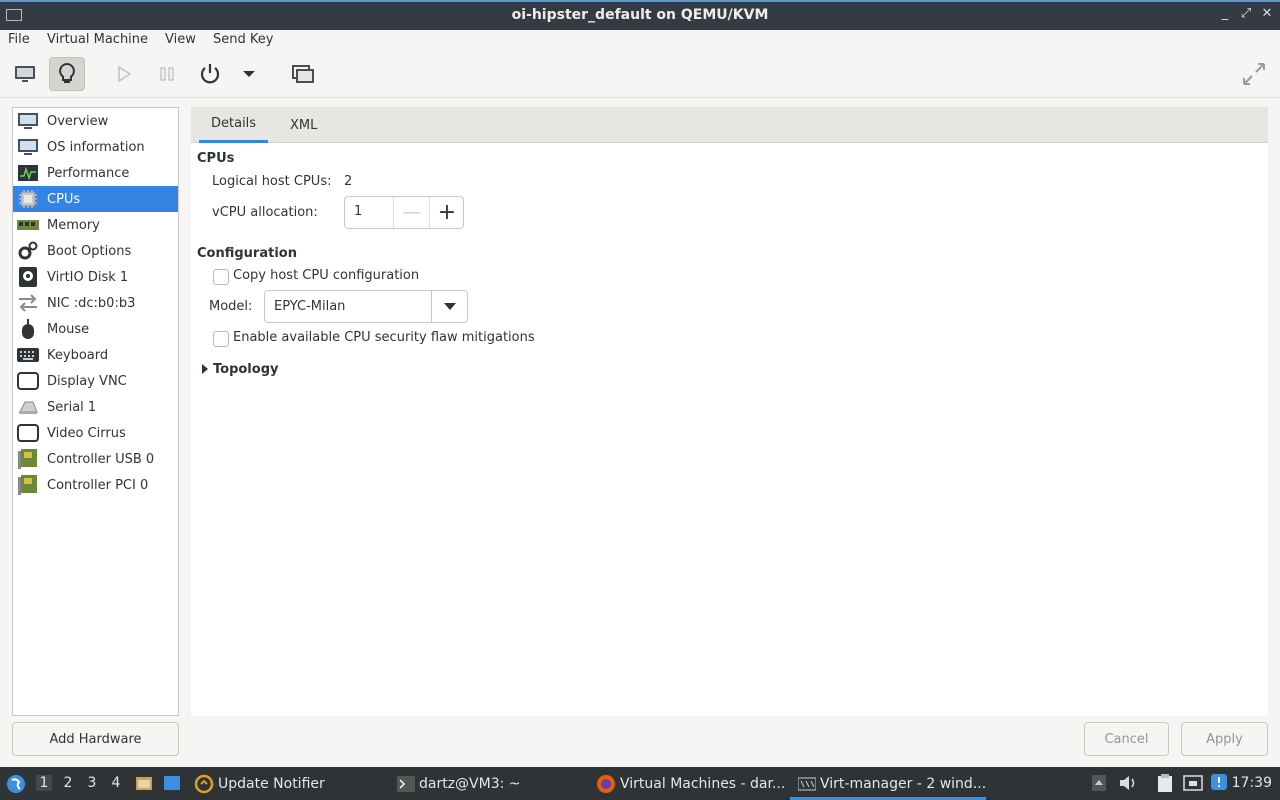  Describe the element at coordinates (1099, 785) in the screenshot. I see `tray-arrow-icon` at that location.